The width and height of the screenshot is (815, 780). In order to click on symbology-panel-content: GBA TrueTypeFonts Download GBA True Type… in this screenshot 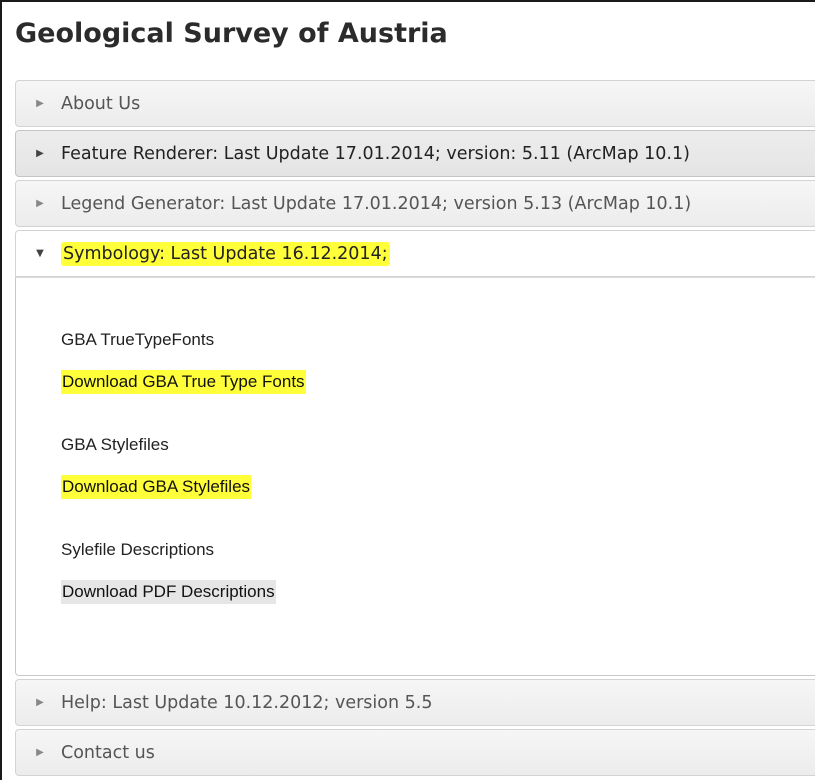, I will do `click(183, 485)`.